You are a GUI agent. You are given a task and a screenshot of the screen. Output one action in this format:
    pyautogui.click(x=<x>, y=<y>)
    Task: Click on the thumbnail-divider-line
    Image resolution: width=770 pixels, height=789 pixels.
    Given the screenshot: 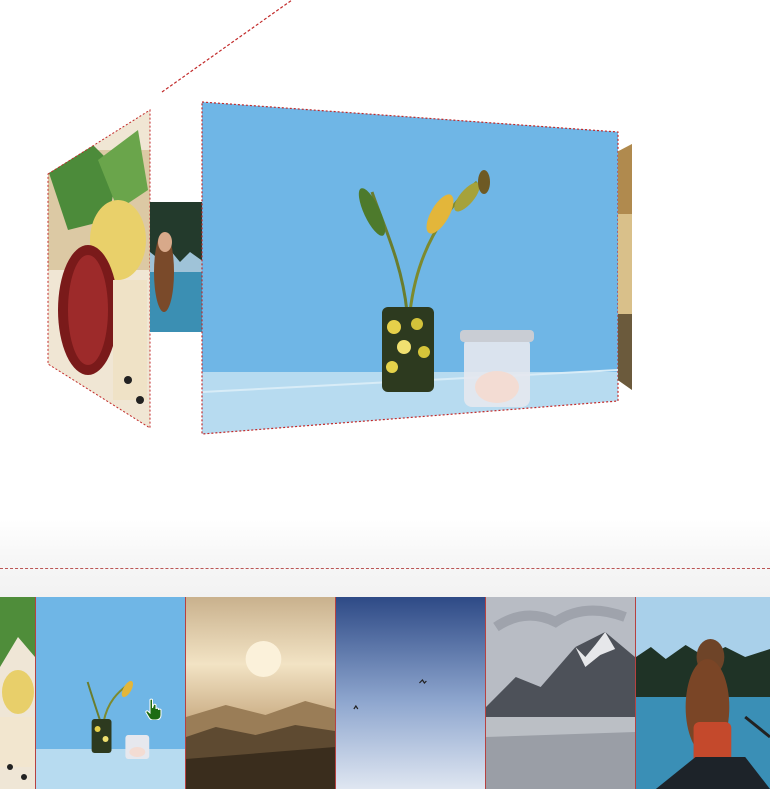 What is the action you would take?
    pyautogui.click(x=385, y=568)
    